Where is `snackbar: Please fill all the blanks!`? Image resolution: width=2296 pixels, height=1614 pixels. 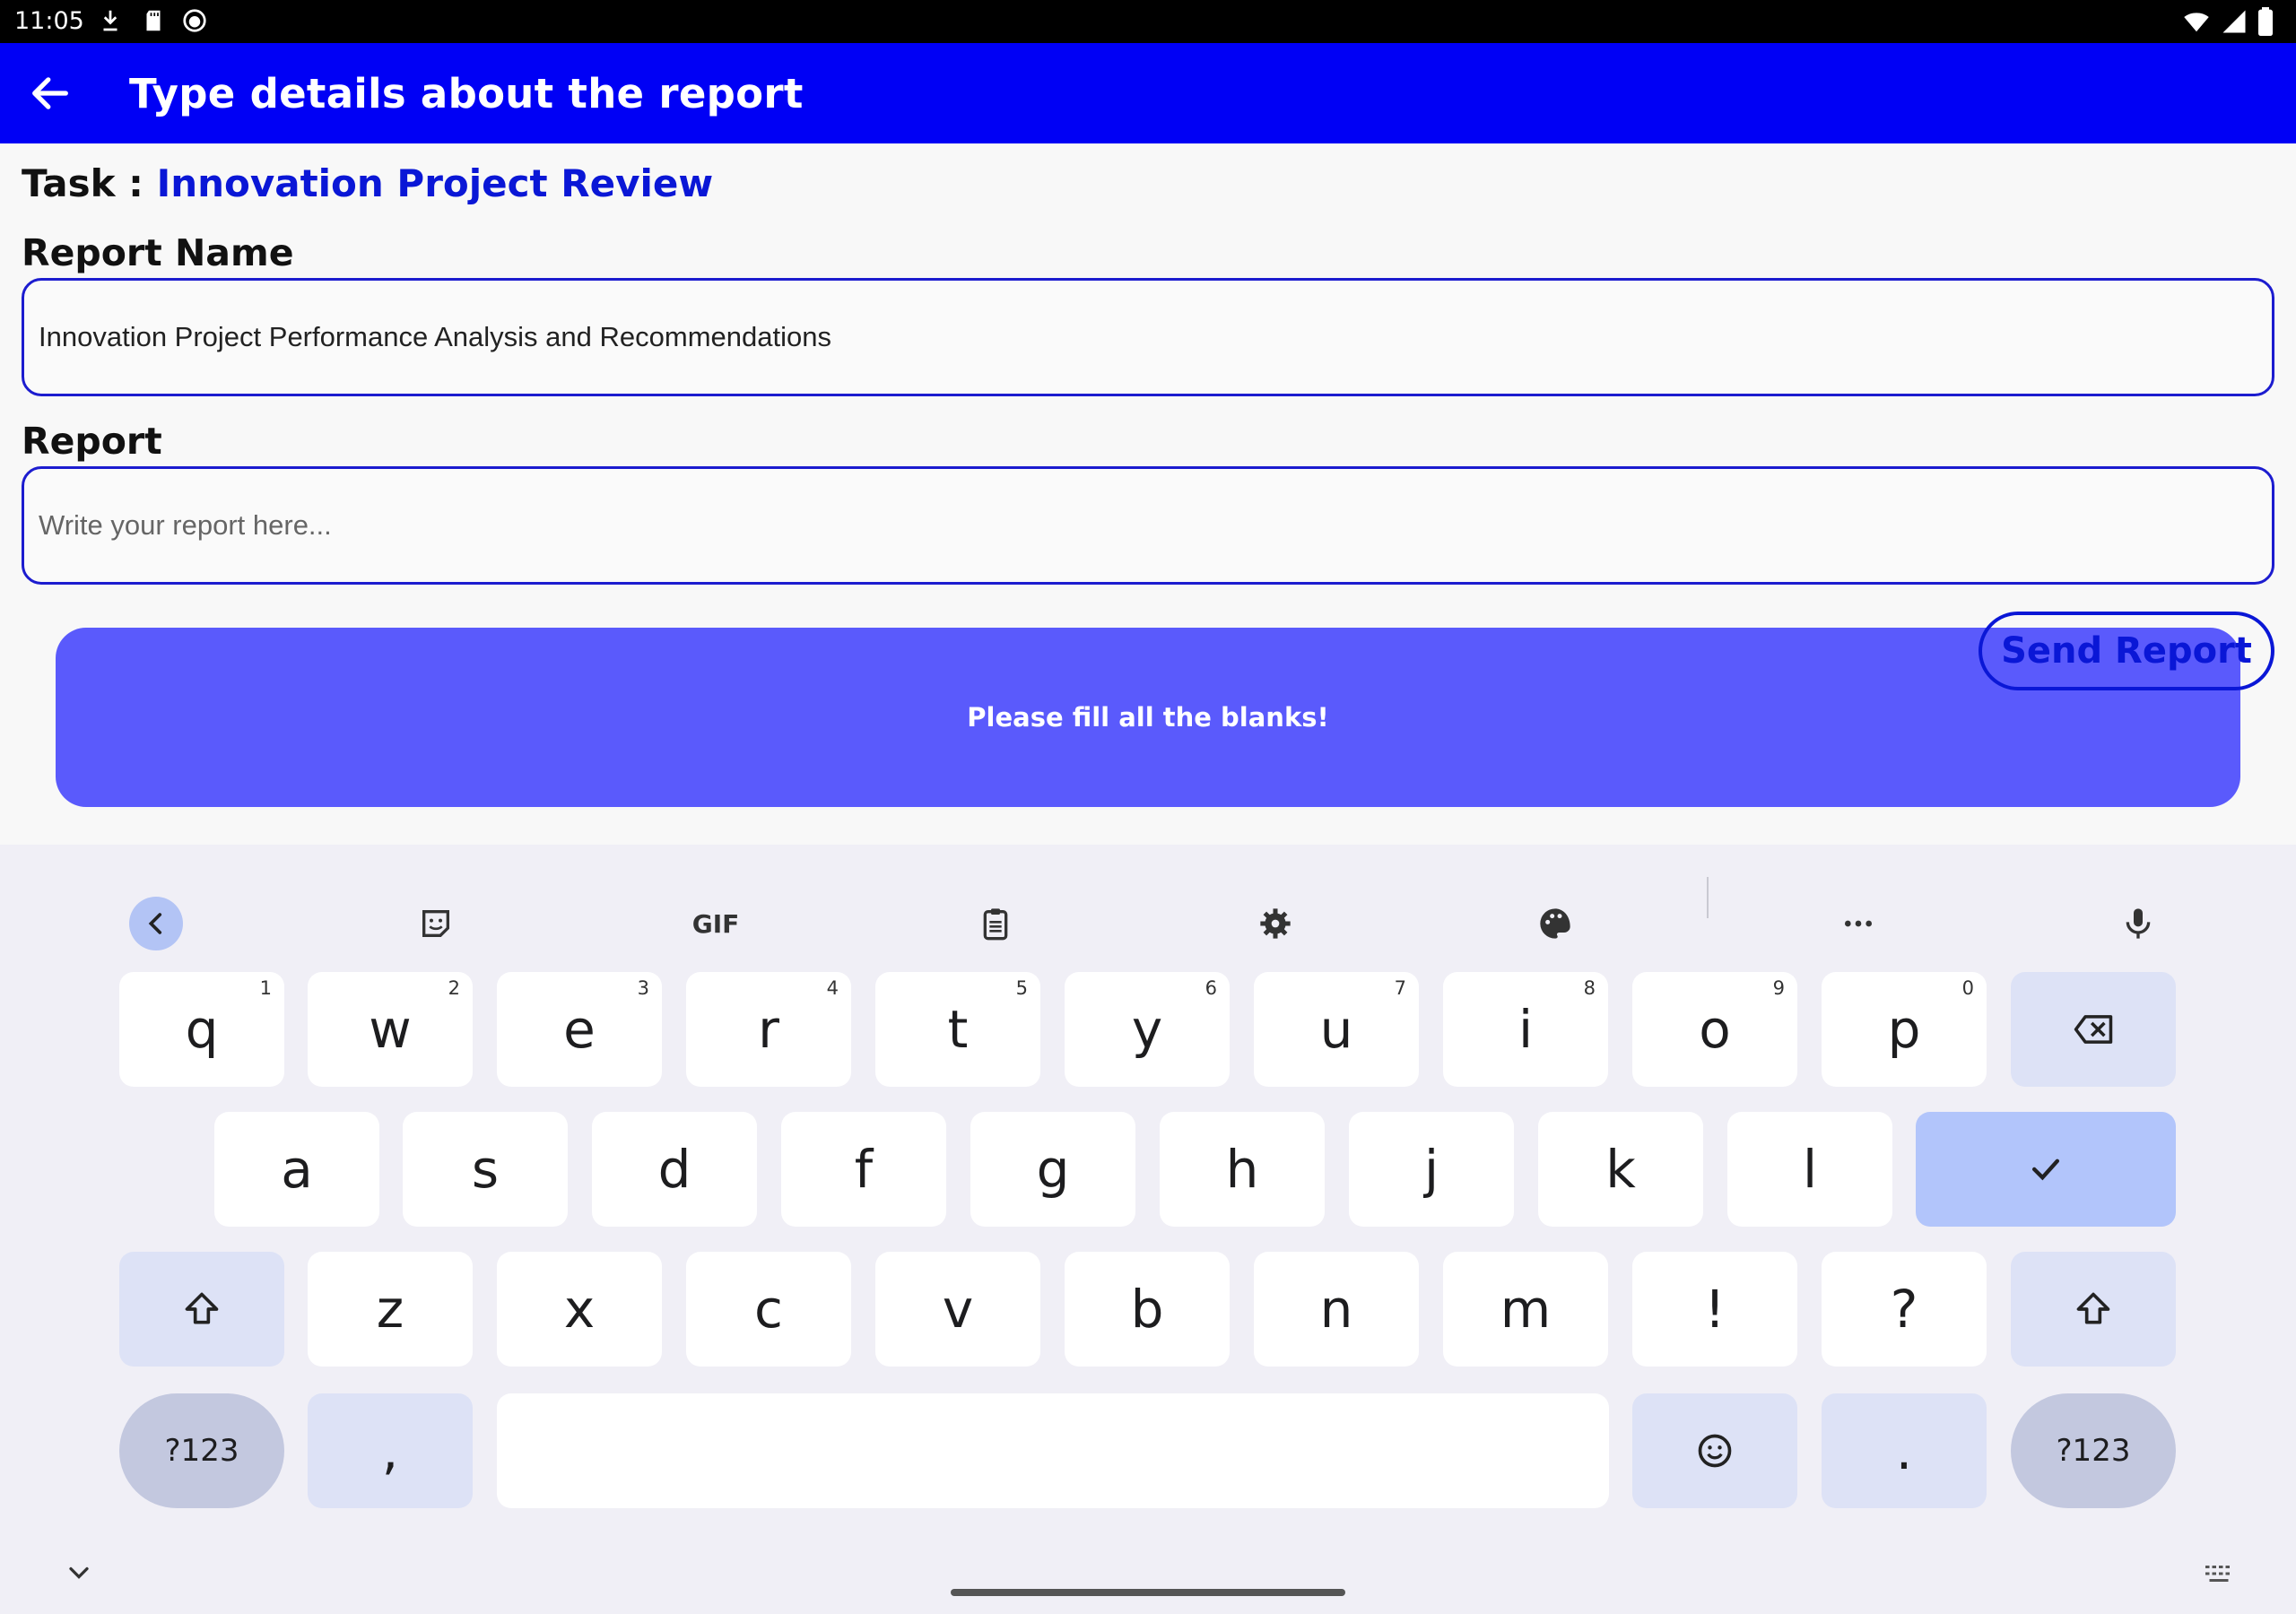
snackbar: Please fill all the blanks! is located at coordinates (1148, 717).